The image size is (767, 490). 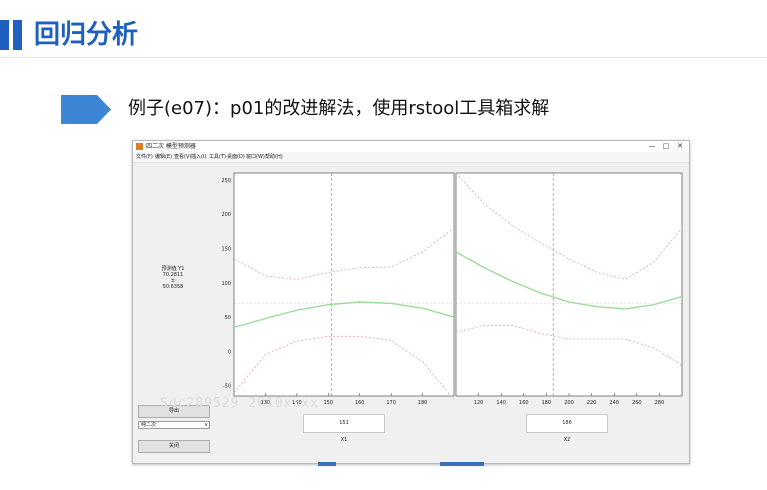 What do you see at coordinates (229, 352) in the screenshot?
I see `y-tick-label: 0` at bounding box center [229, 352].